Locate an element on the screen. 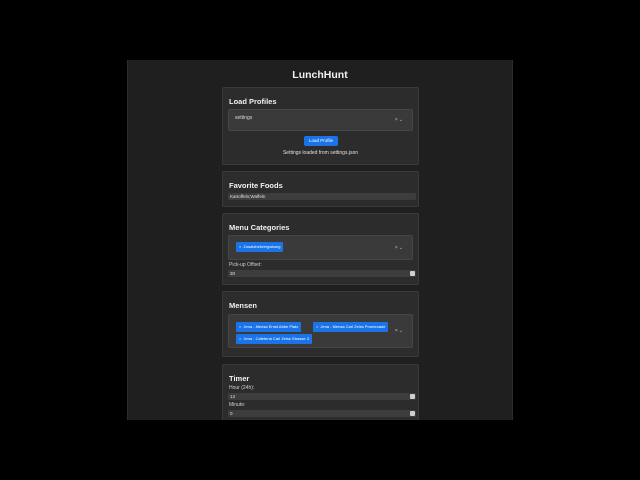 The image size is (640, 480). hour-label: Hour (24h): is located at coordinates (242, 388).